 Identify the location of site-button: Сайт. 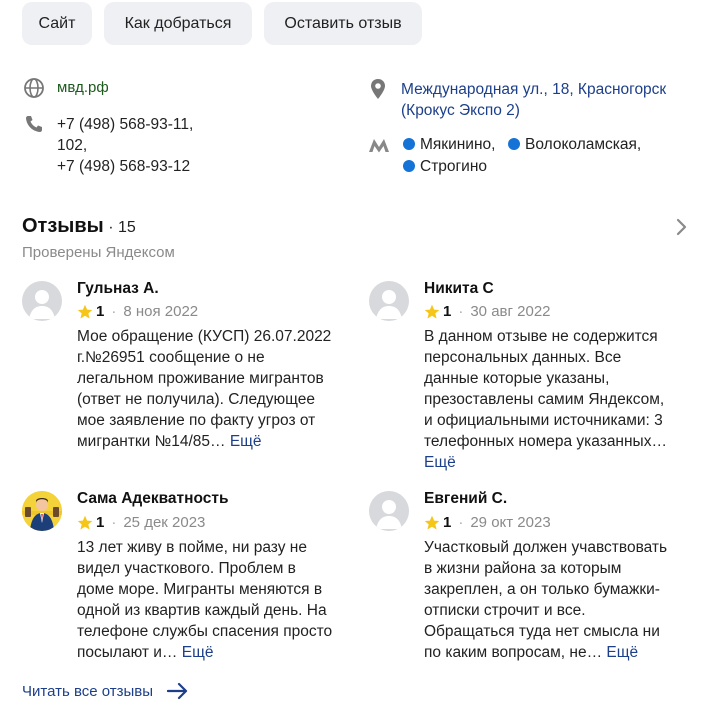
(57, 23).